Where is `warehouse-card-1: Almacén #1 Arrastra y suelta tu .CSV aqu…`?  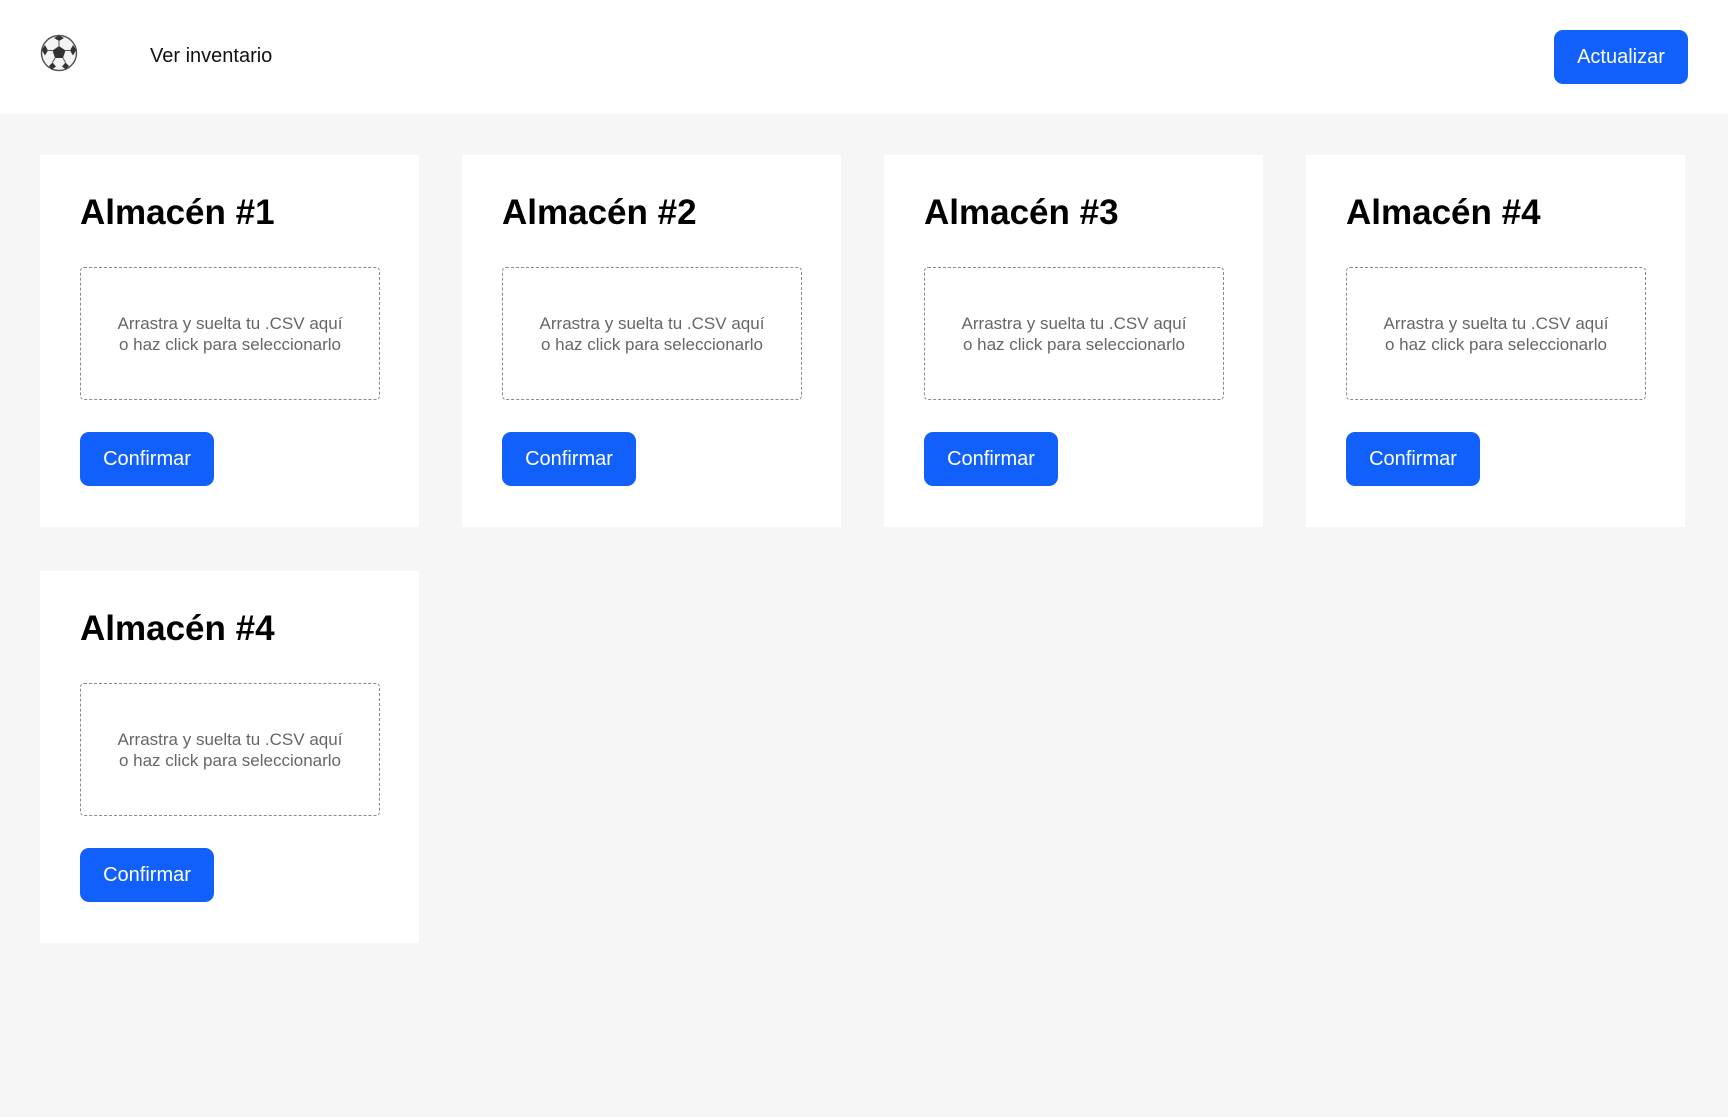 warehouse-card-1: Almacén #1 Arrastra y suelta tu .CSV aqu… is located at coordinates (229, 341).